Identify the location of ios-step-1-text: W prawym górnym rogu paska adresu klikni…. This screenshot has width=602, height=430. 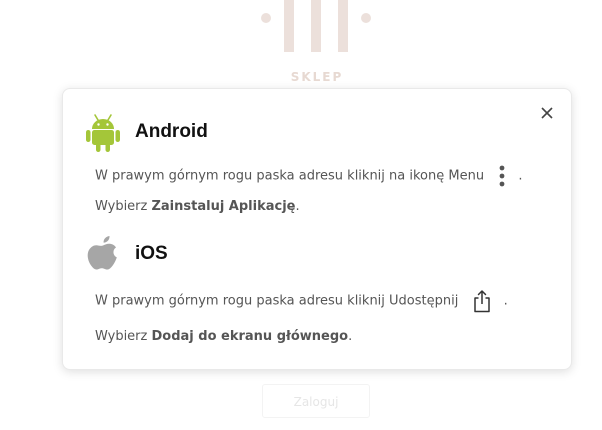
(277, 301).